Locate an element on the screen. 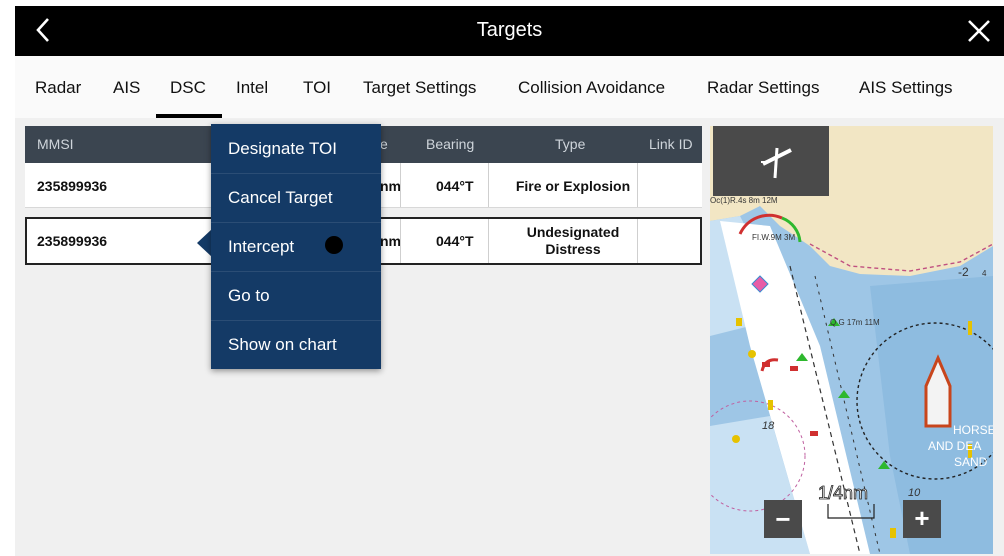 The height and width of the screenshot is (556, 1004). tab-intel: Intel is located at coordinates (252, 88).